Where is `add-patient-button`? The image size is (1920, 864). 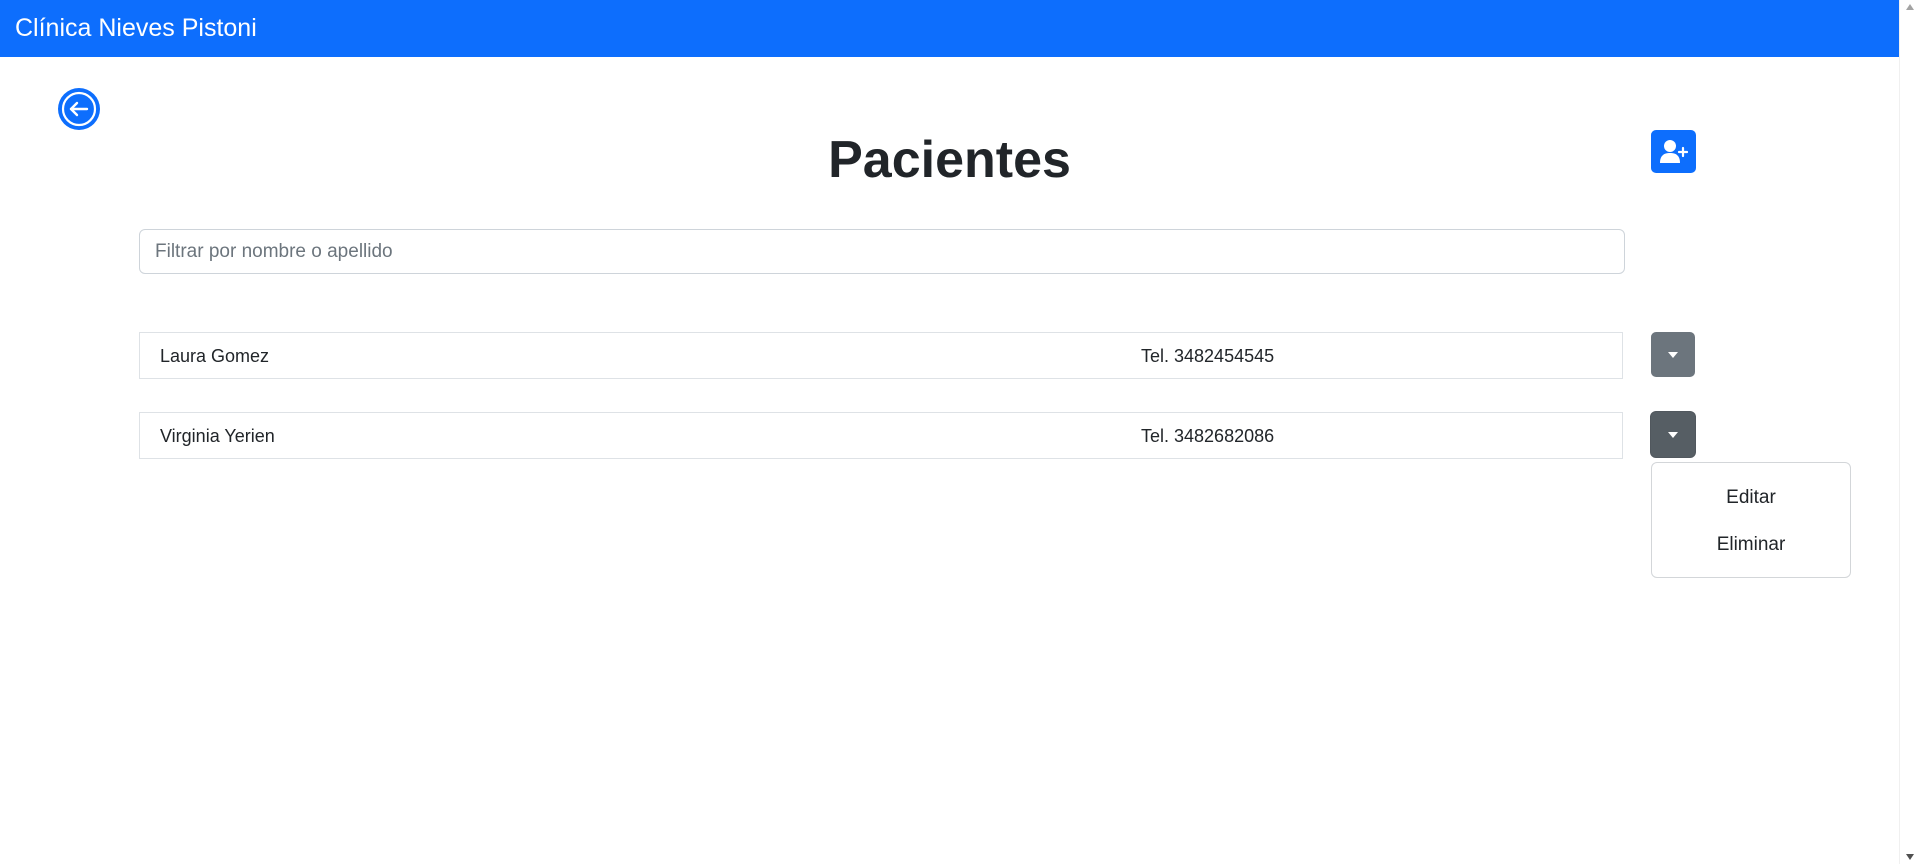 add-patient-button is located at coordinates (1673, 151).